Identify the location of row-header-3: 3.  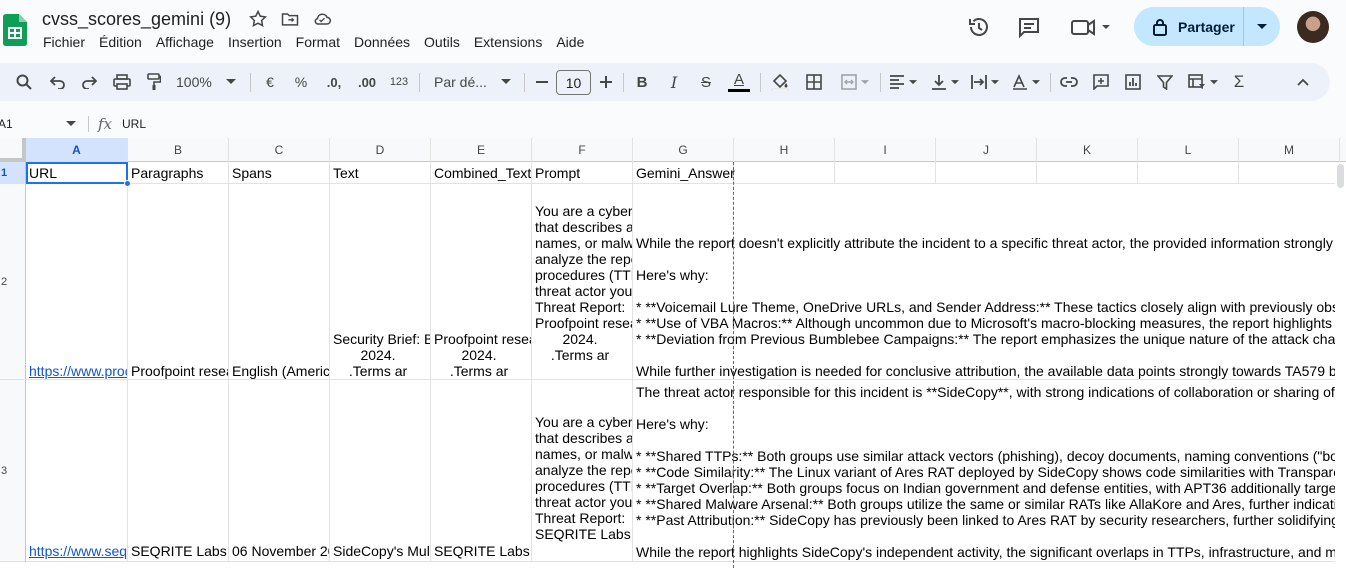
(13, 471).